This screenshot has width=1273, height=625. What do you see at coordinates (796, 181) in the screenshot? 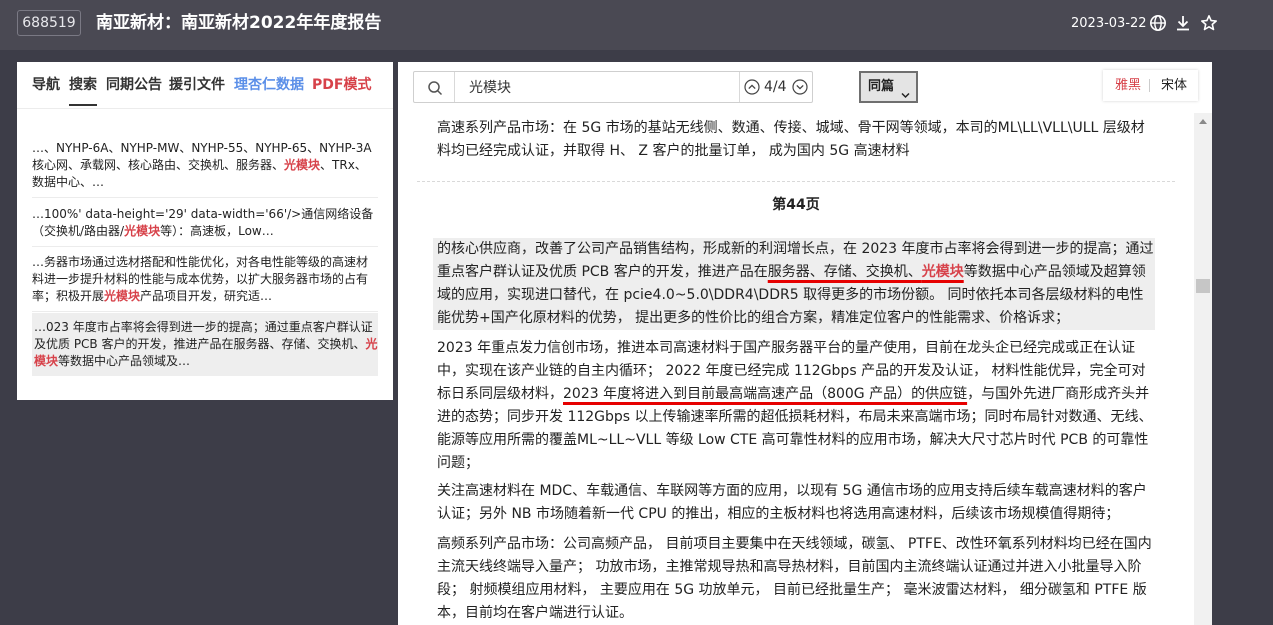
I see `page-separator` at bounding box center [796, 181].